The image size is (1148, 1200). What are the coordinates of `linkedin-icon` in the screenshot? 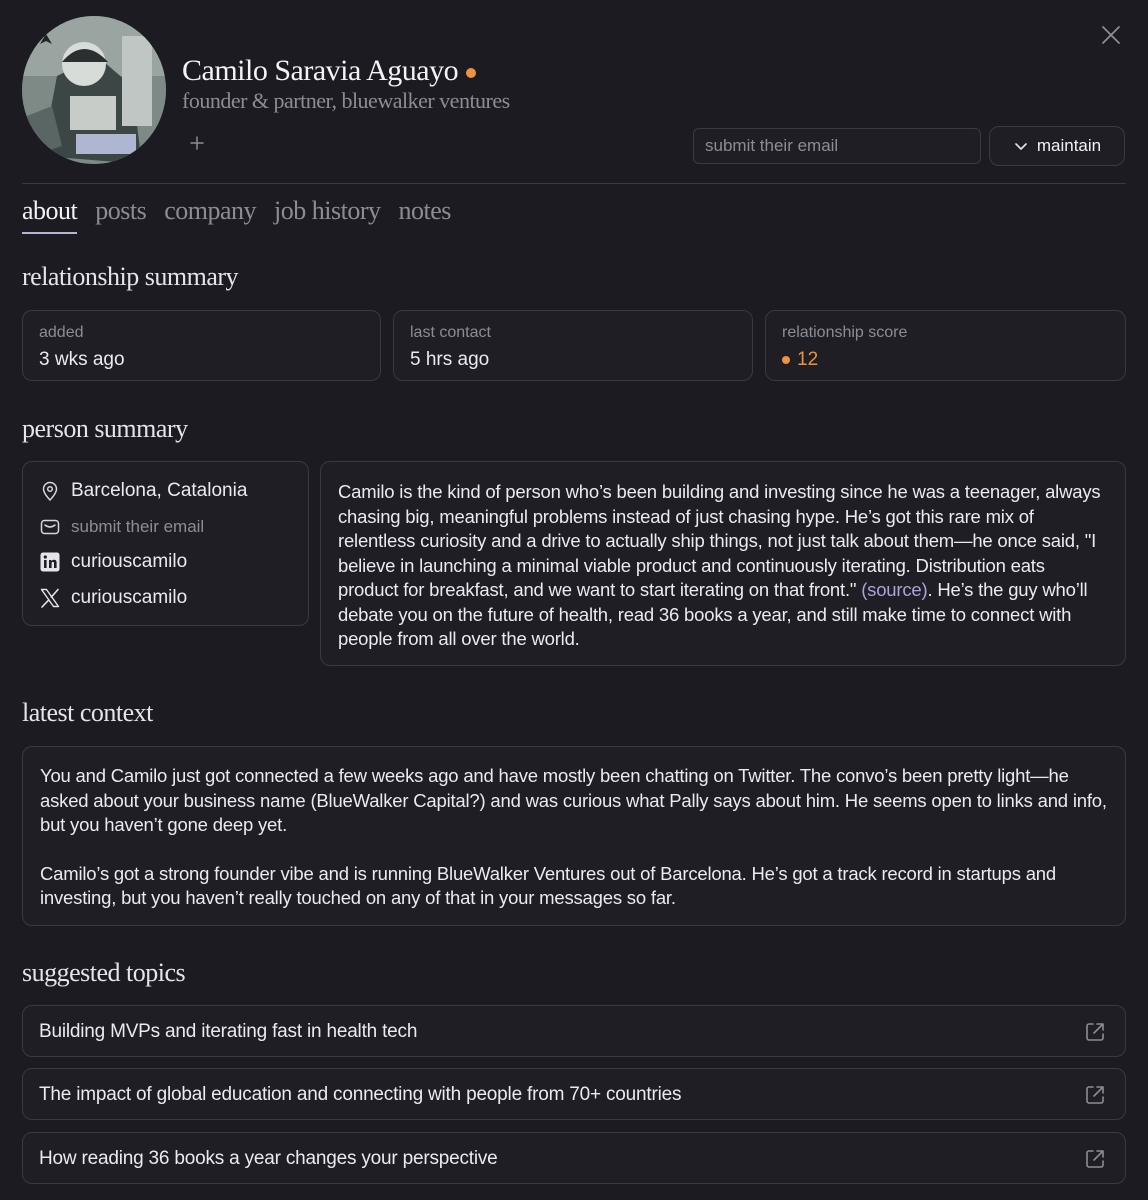 It's located at (50, 562).